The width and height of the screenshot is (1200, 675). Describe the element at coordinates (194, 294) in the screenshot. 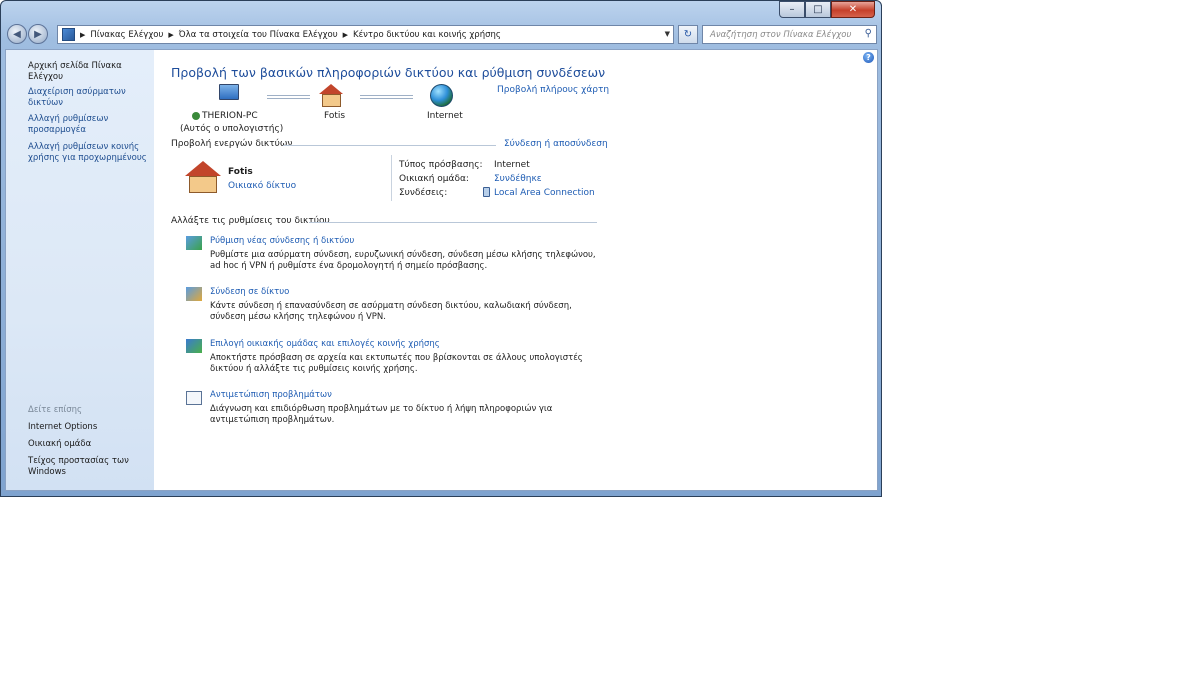

I see `connect-network-icon` at that location.